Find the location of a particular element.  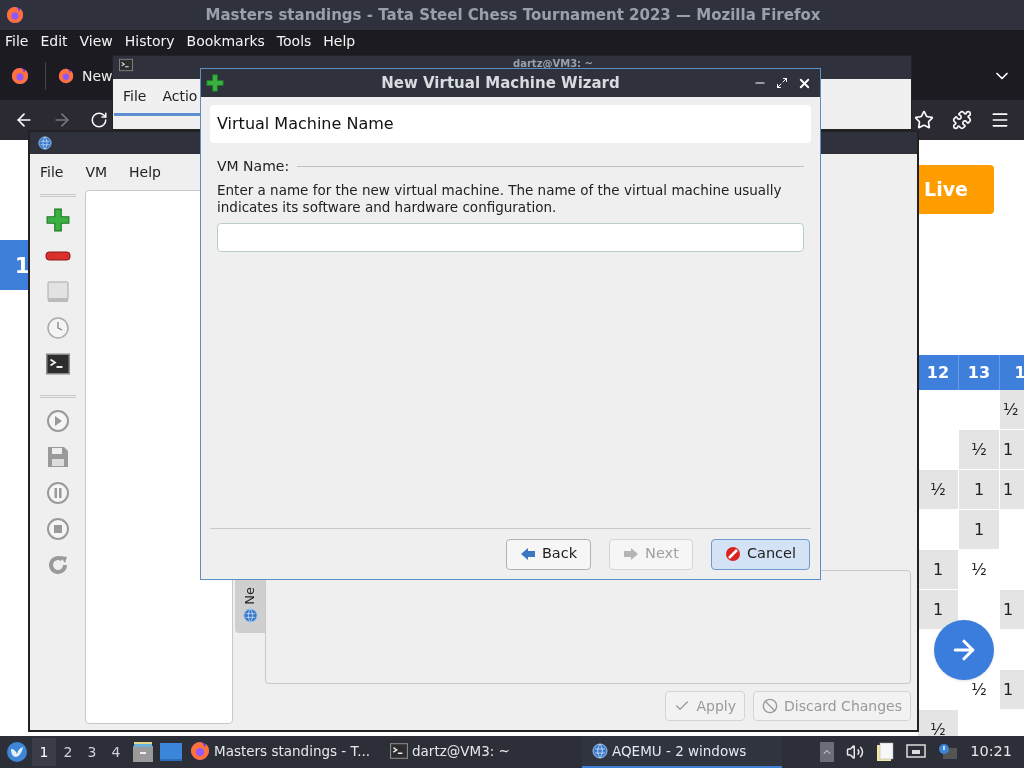

cancel-button: Cancel is located at coordinates (760, 554).